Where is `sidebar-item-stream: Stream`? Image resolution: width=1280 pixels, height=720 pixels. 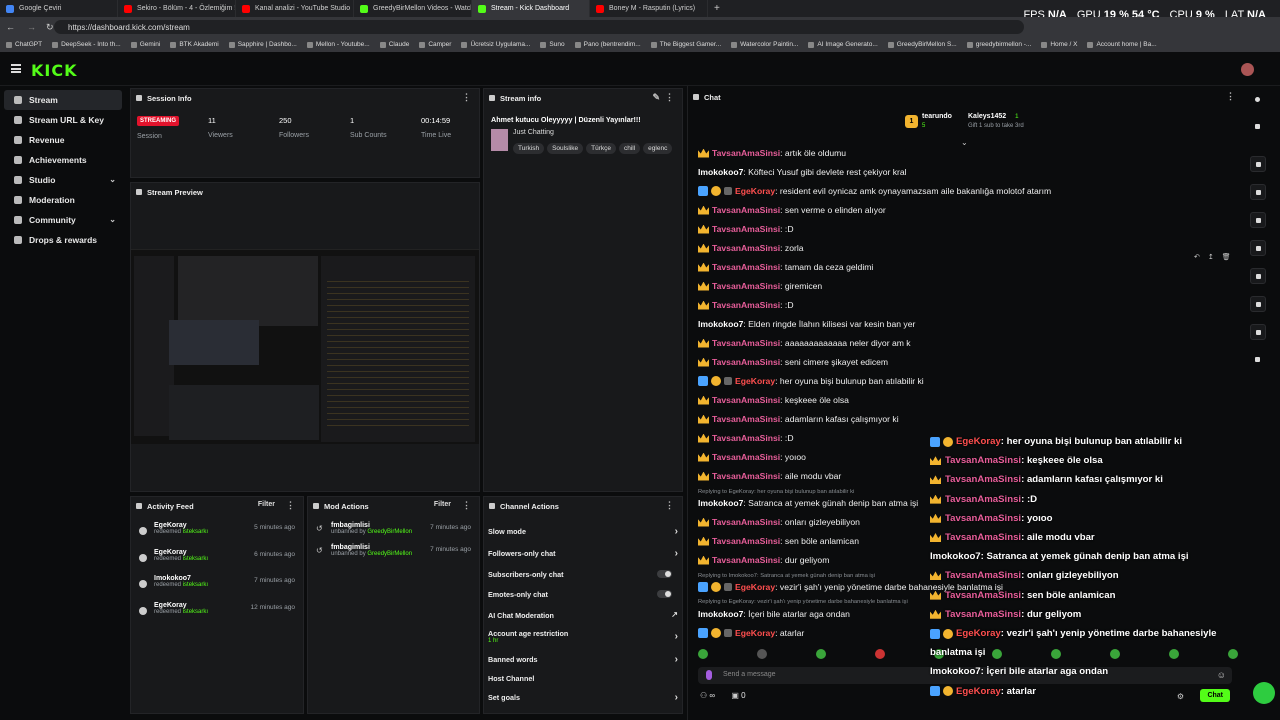 sidebar-item-stream: Stream is located at coordinates (63, 100).